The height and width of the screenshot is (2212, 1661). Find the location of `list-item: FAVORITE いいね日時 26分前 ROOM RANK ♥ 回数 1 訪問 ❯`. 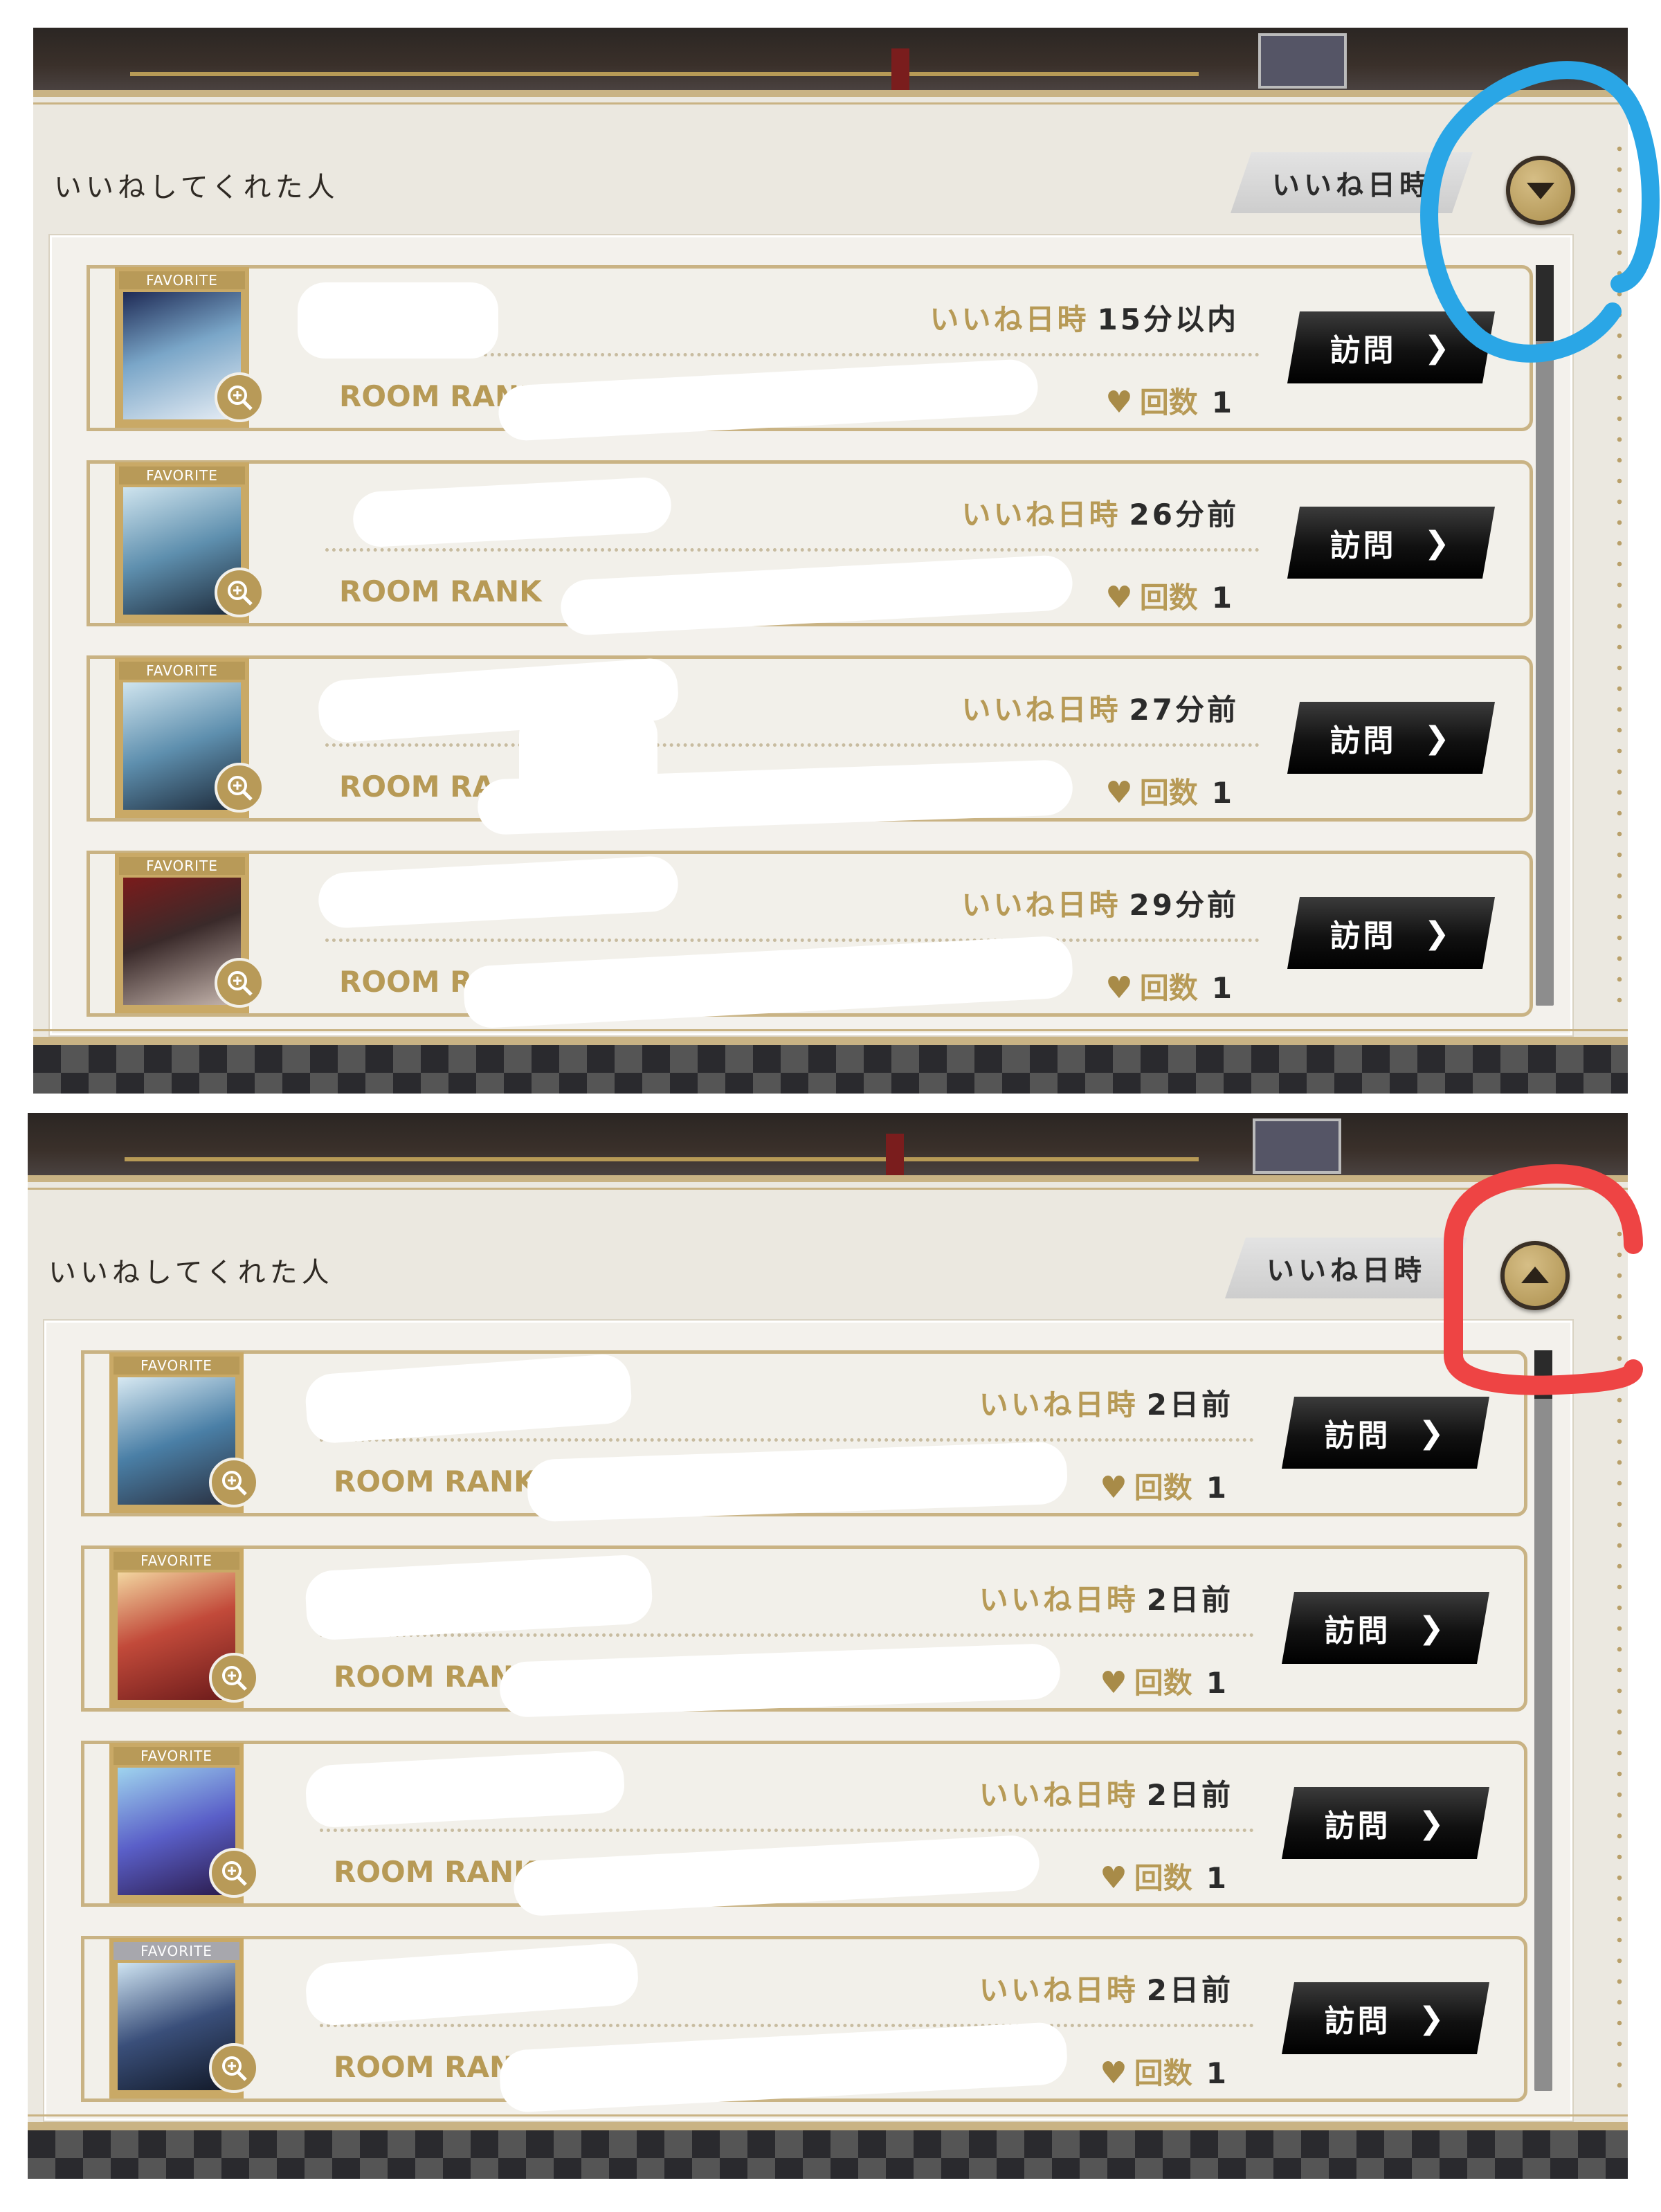

list-item: FAVORITE いいね日時 26分前 ROOM RANK ♥ 回数 1 訪問 ❯ is located at coordinates (810, 548).